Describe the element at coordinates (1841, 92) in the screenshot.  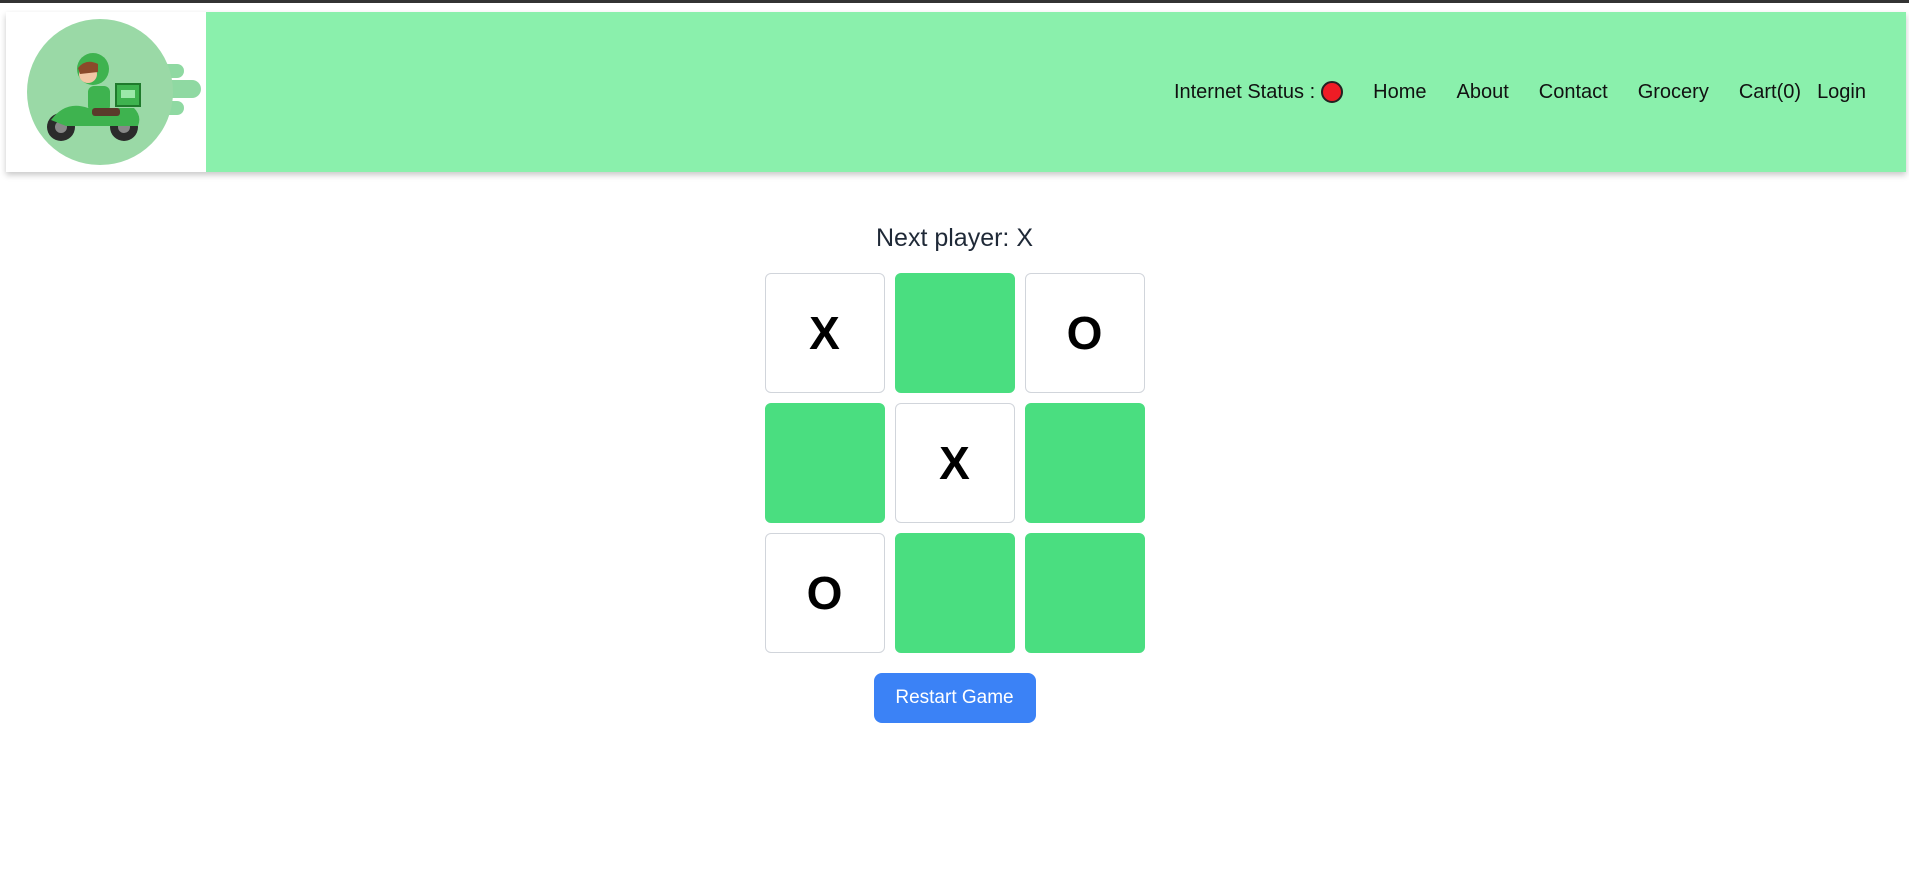
I see `nav-login-button: Login` at that location.